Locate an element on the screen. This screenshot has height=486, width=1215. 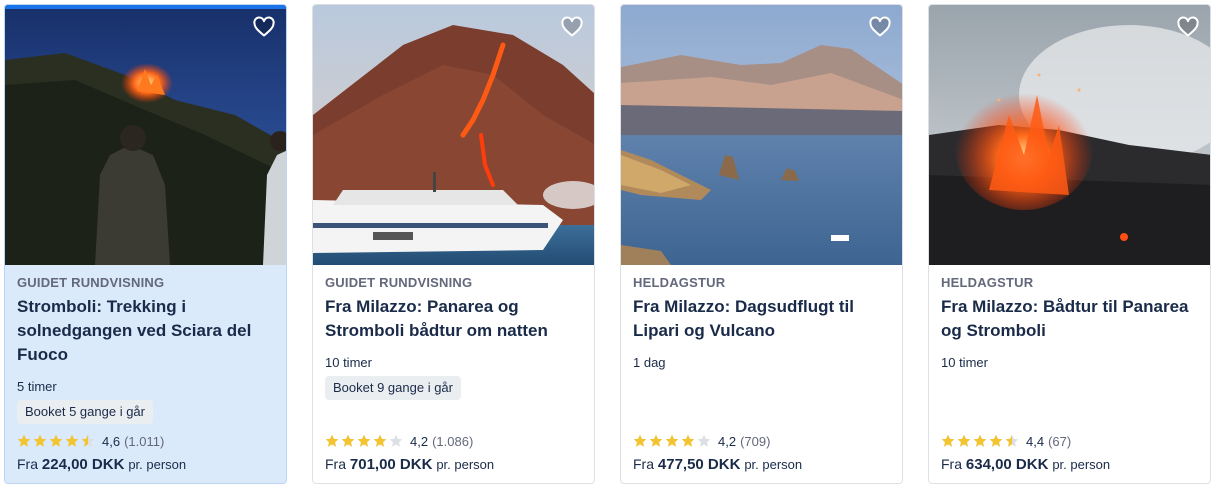
price-amount: 634,00 DKK is located at coordinates (1007, 464).